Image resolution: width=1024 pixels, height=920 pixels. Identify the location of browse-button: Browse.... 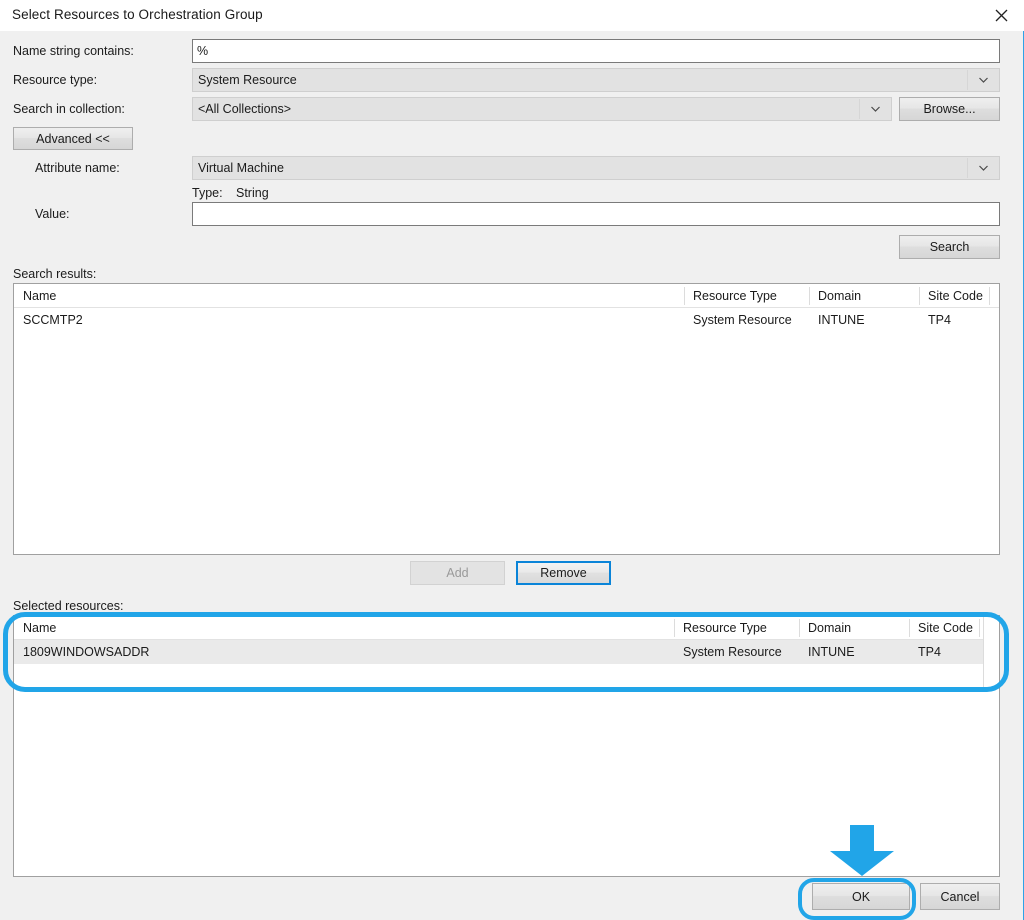
(949, 109).